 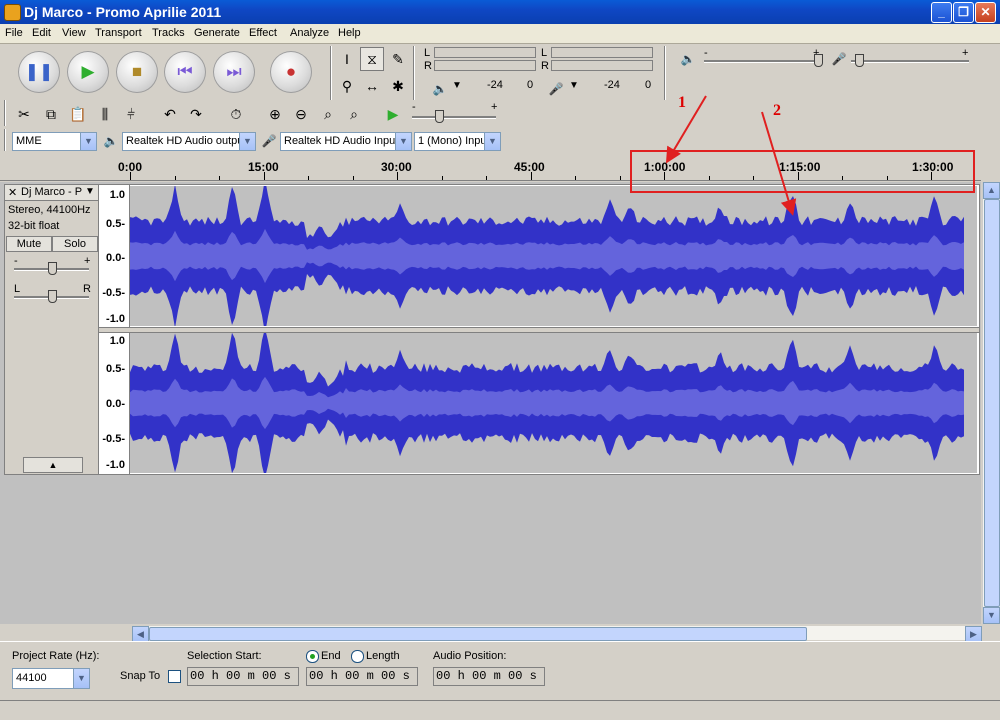 I want to click on status-bar, so click(x=500, y=710).